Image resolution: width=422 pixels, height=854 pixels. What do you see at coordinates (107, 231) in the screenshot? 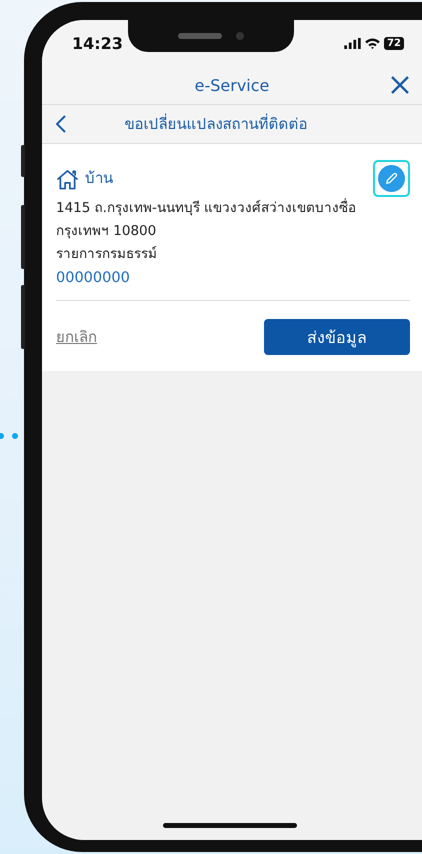
I see `address-line: กรุงเทพฯ 10800` at bounding box center [107, 231].